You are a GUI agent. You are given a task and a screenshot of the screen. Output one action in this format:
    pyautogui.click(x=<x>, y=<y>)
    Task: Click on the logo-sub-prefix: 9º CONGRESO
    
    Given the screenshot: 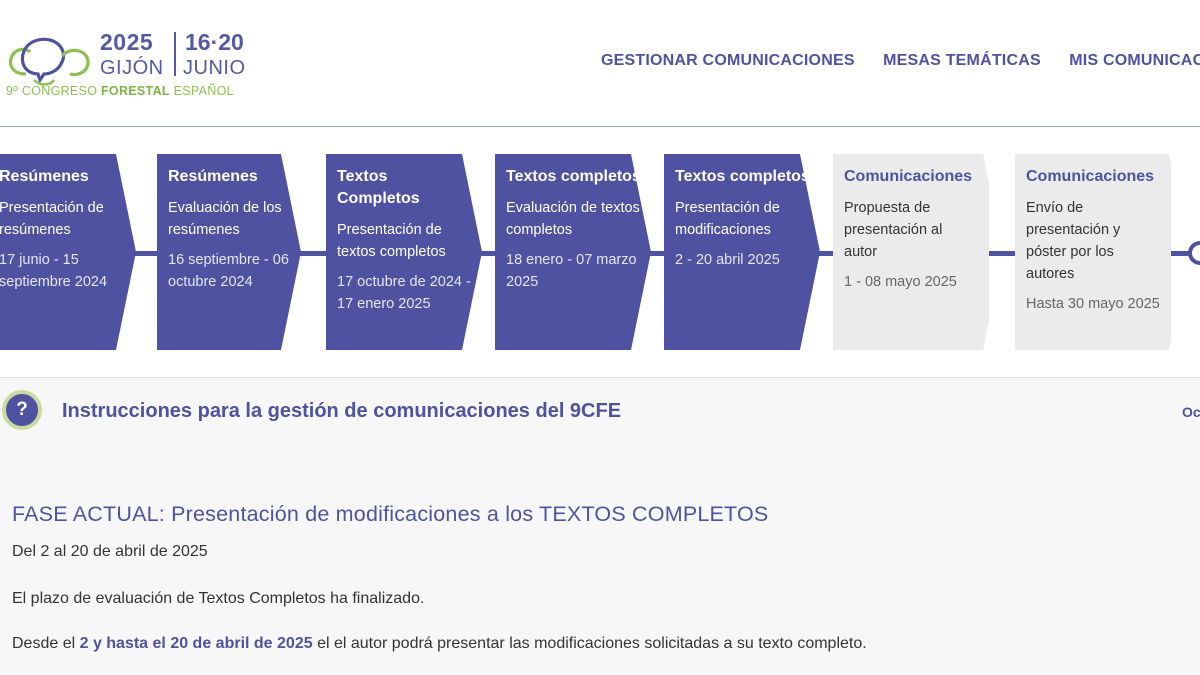 What is the action you would take?
    pyautogui.click(x=52, y=91)
    